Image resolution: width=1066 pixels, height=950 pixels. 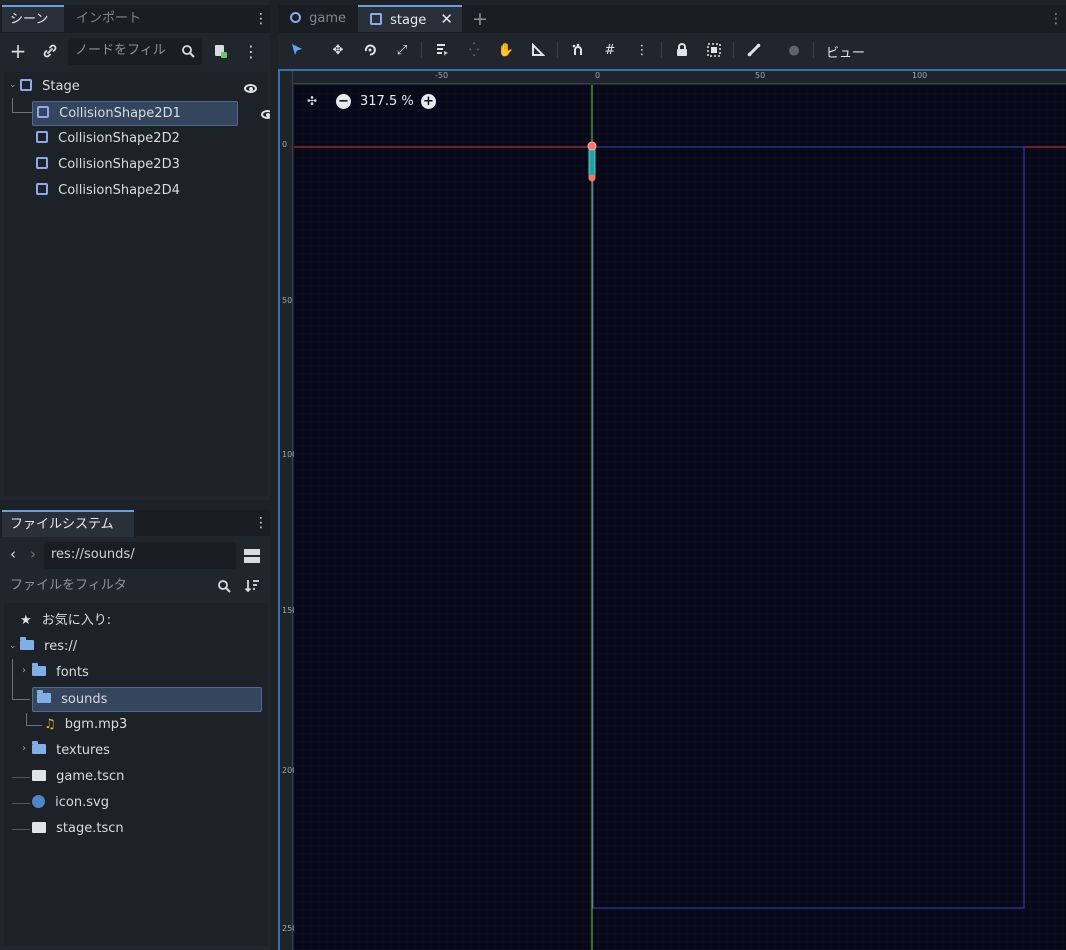 I want to click on pan-tool-icon: ✋, so click(x=506, y=50).